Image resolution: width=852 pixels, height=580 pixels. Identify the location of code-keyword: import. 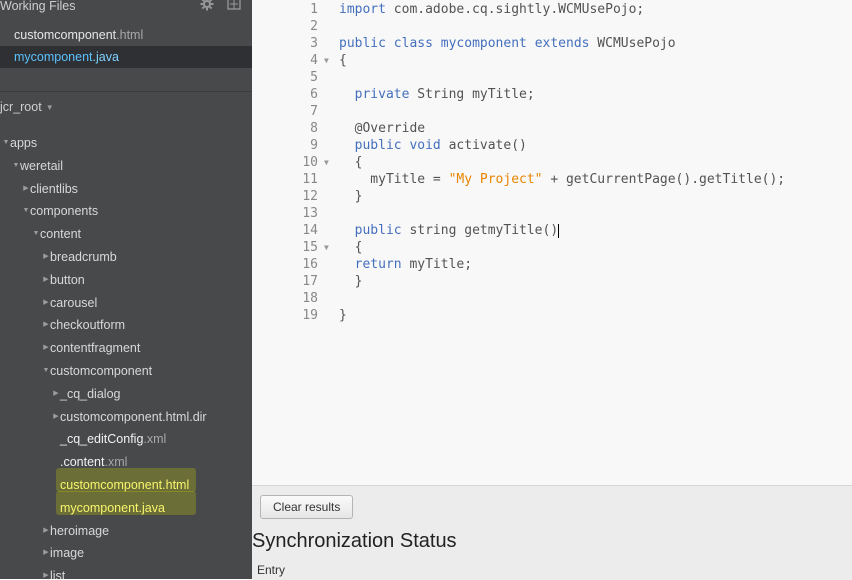
(362, 9).